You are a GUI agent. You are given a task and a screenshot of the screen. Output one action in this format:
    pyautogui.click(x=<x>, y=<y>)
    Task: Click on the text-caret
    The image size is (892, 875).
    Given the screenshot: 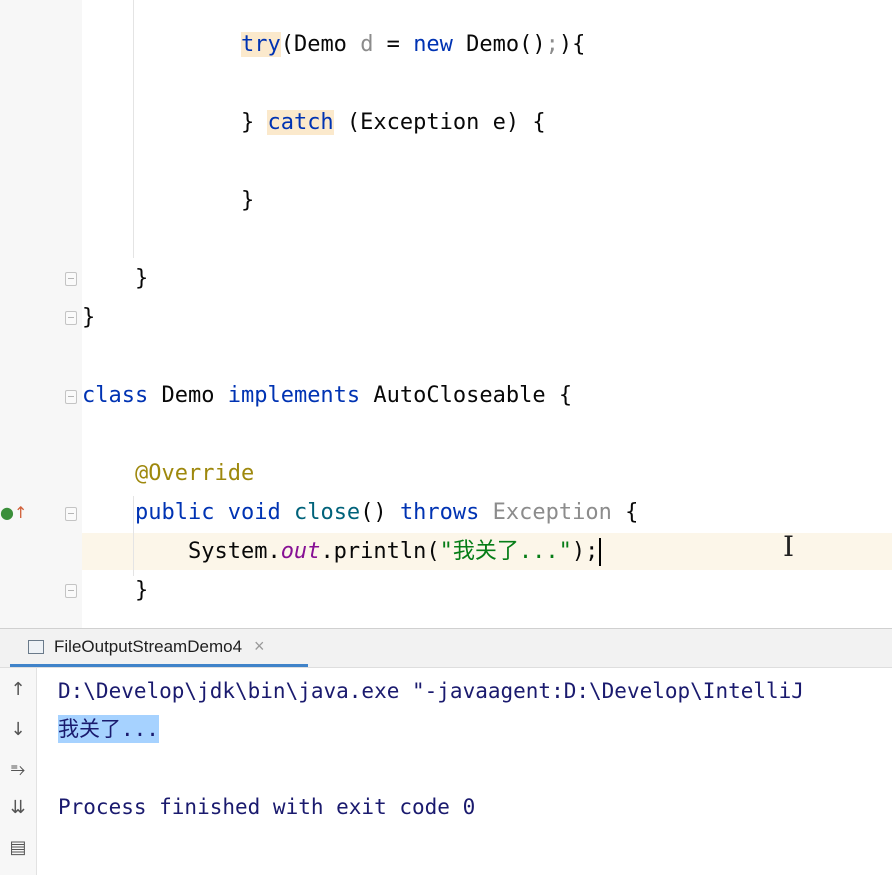 What is the action you would take?
    pyautogui.click(x=600, y=552)
    